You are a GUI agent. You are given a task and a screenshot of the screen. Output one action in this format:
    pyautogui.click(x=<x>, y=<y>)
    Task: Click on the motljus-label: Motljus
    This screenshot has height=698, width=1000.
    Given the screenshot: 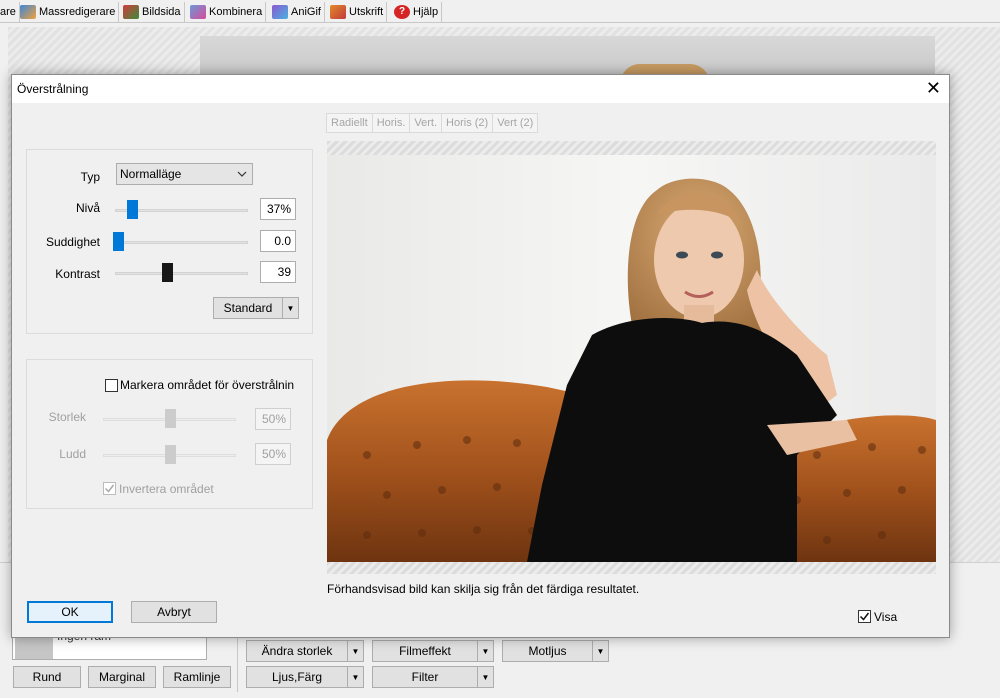 What is the action you would take?
    pyautogui.click(x=547, y=651)
    